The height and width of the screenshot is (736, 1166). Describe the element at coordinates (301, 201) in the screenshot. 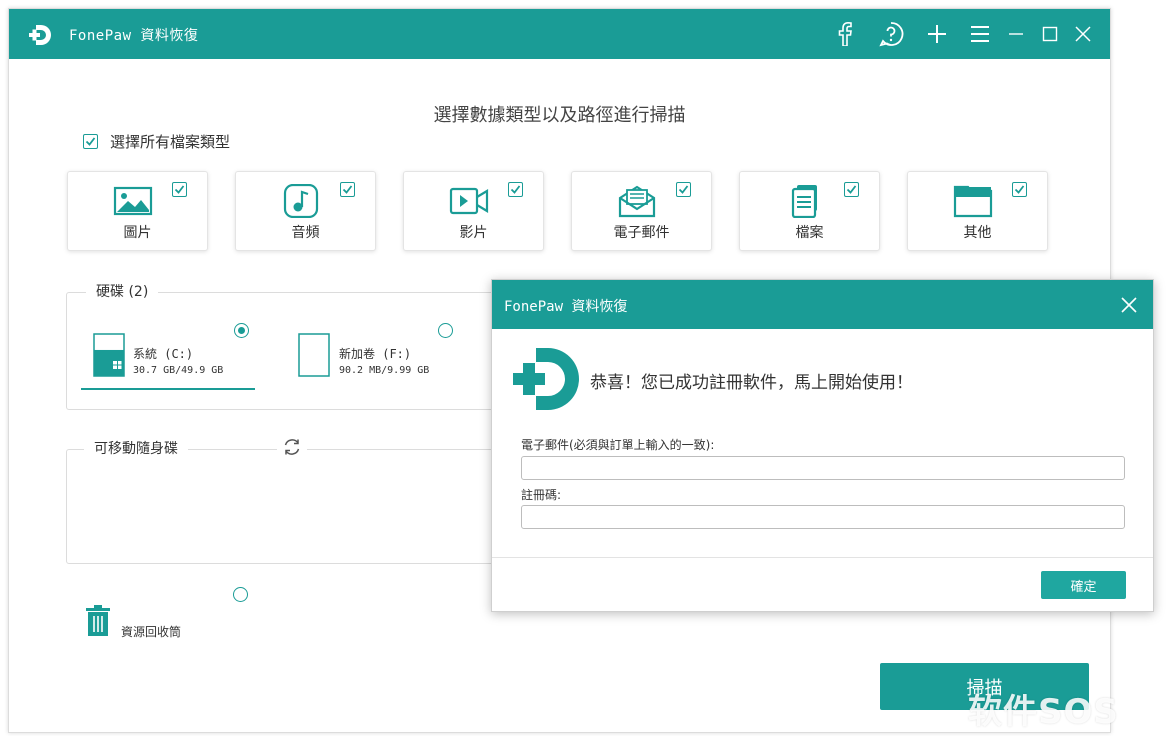

I see `audio-icon` at that location.